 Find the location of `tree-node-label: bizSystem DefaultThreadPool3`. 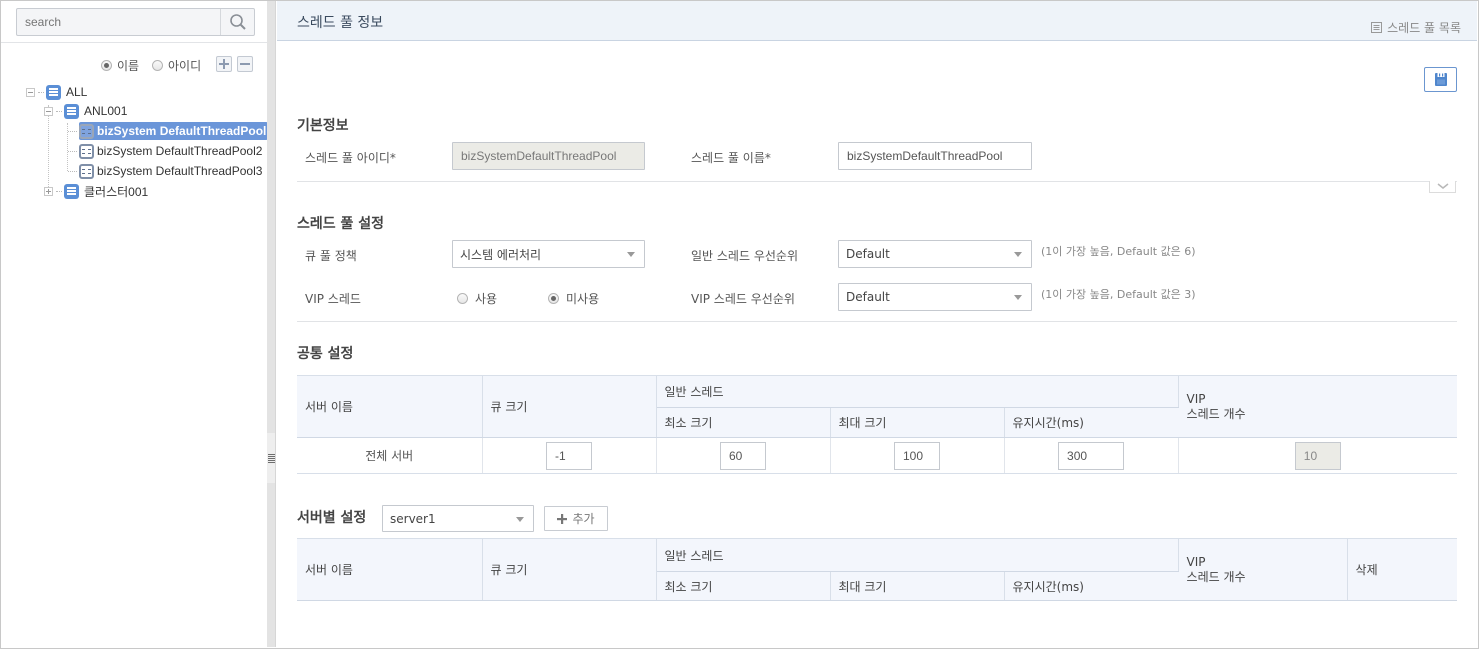

tree-node-label: bizSystem DefaultThreadPool3 is located at coordinates (180, 171).